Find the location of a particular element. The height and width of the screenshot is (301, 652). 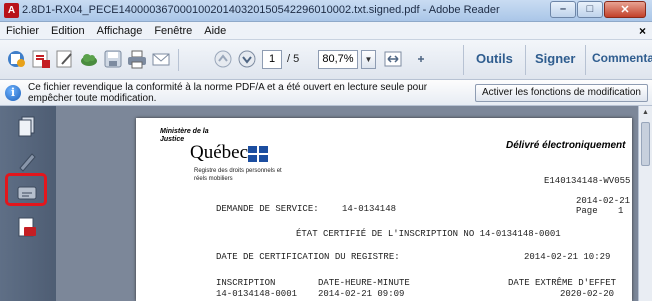

quebec-flag-icon is located at coordinates (258, 154).